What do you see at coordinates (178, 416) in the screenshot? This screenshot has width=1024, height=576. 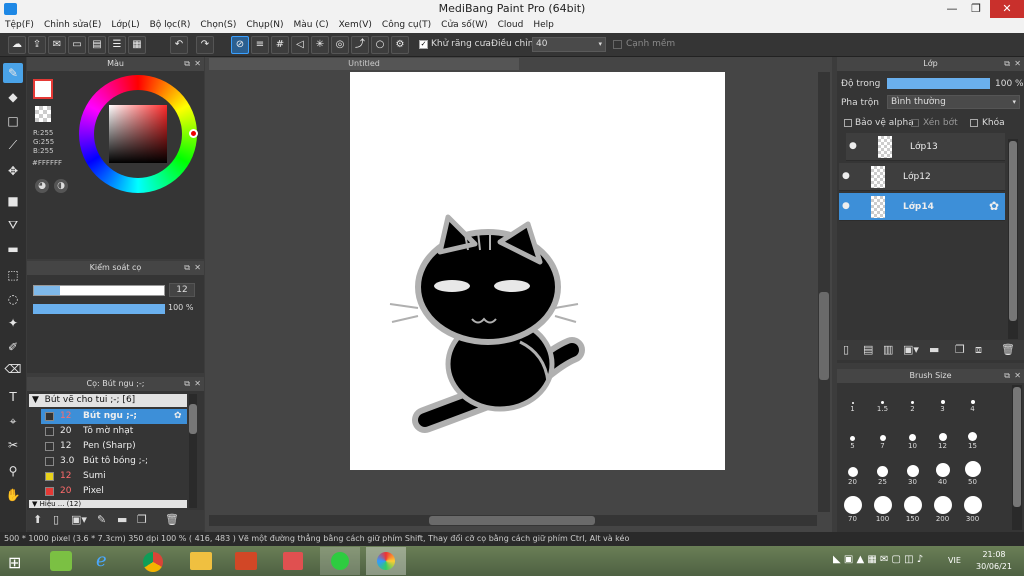 I see `gear-icon: ✿` at bounding box center [178, 416].